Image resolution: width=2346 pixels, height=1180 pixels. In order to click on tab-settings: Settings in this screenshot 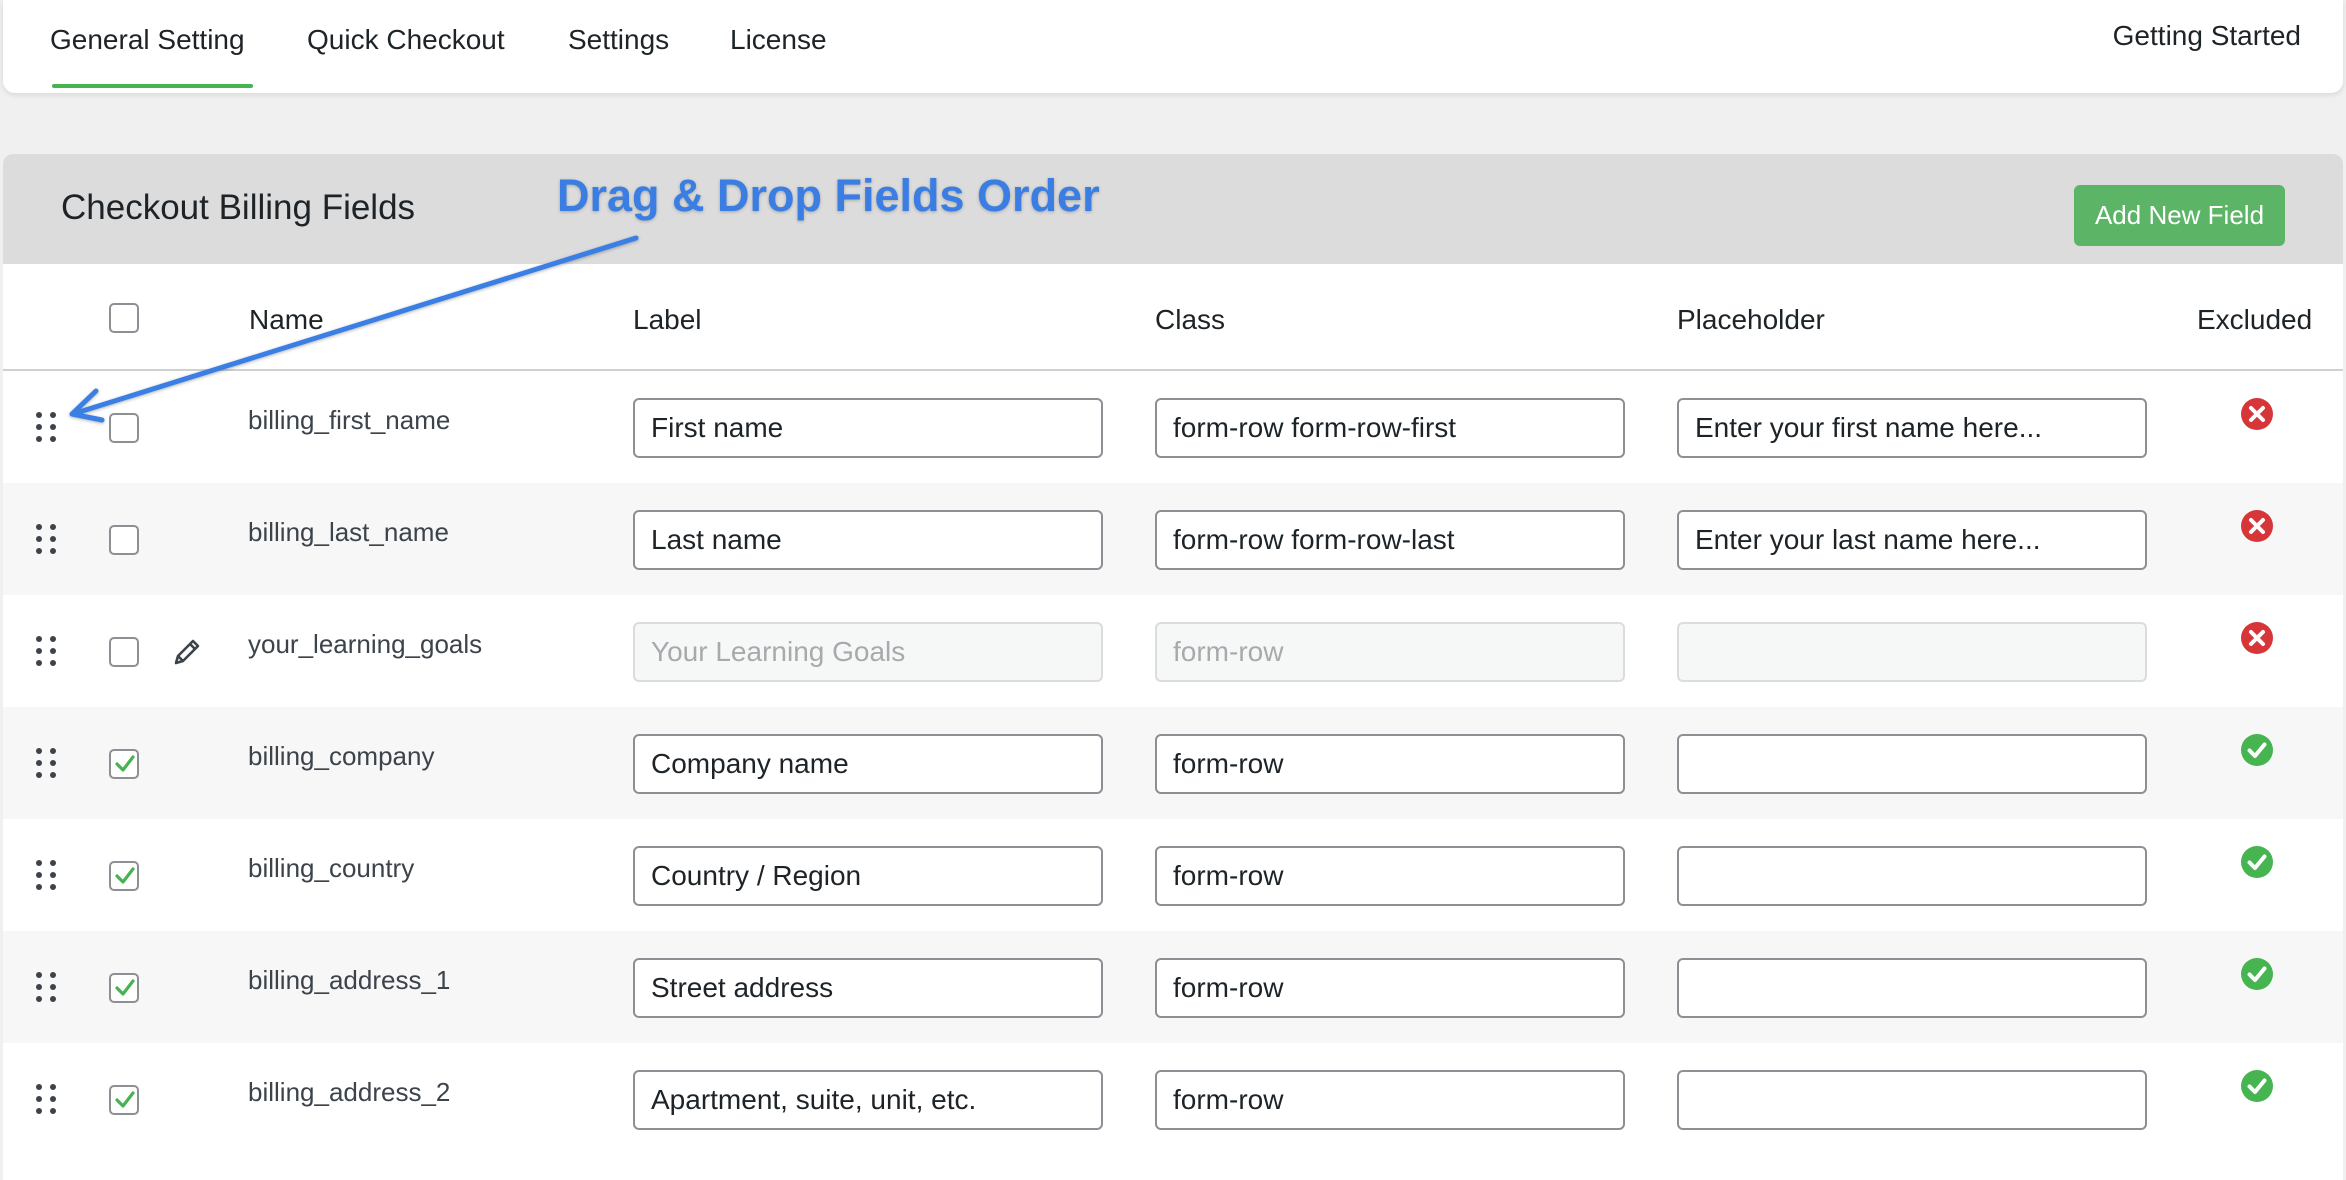, I will do `click(618, 40)`.